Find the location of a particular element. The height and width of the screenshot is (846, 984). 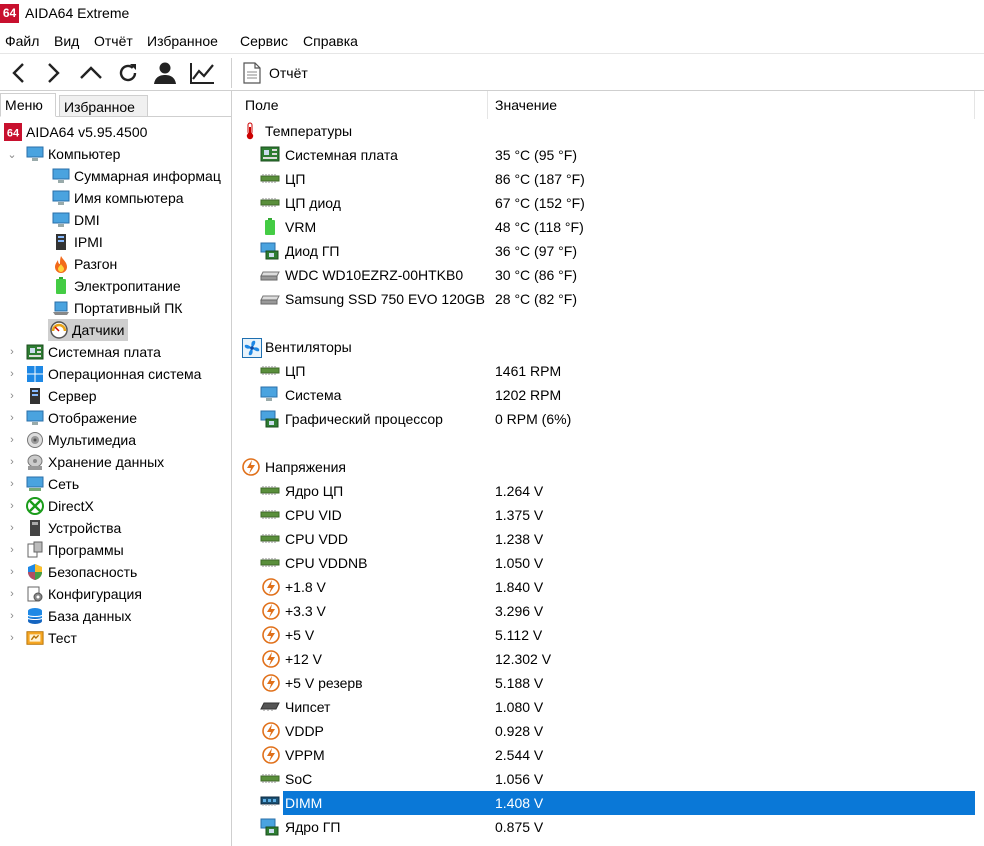

table-row: +3.3 V 3.296 V is located at coordinates (606, 611).